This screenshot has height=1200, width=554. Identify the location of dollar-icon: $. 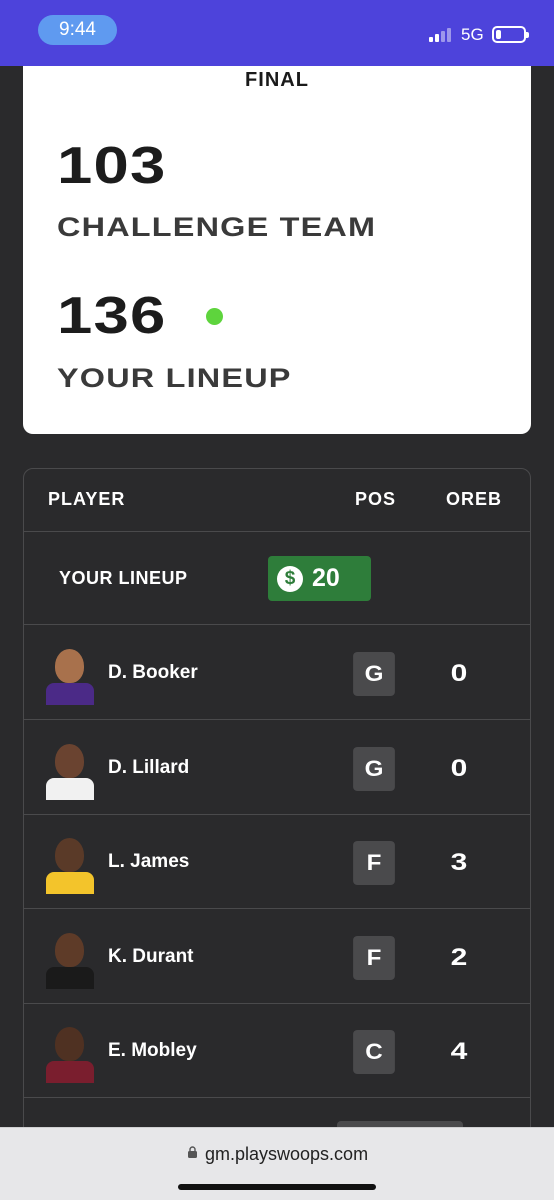
(290, 578).